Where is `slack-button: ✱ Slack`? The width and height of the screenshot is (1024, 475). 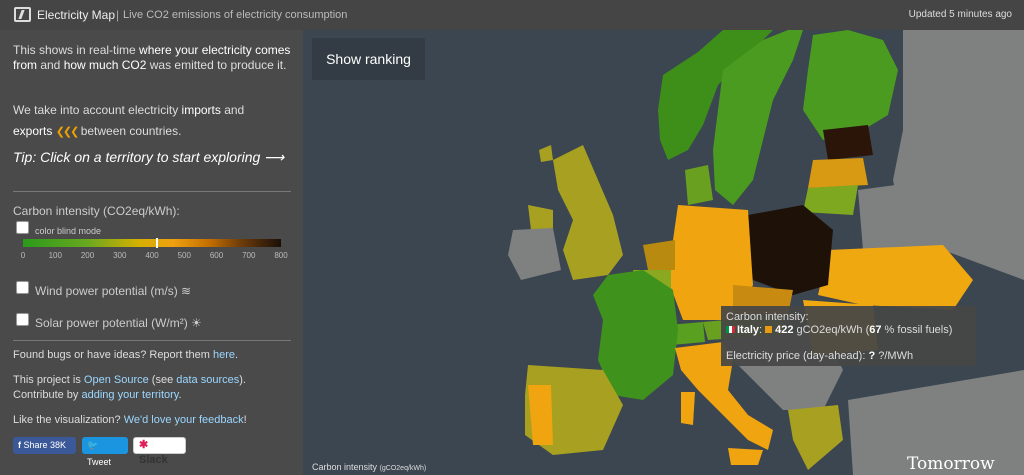 slack-button: ✱ Slack is located at coordinates (159, 451).